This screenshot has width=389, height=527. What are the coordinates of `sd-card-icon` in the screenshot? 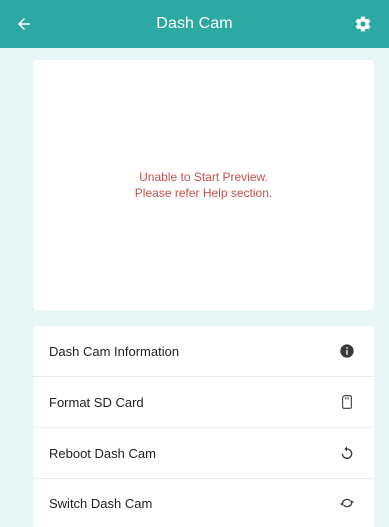 It's located at (347, 402).